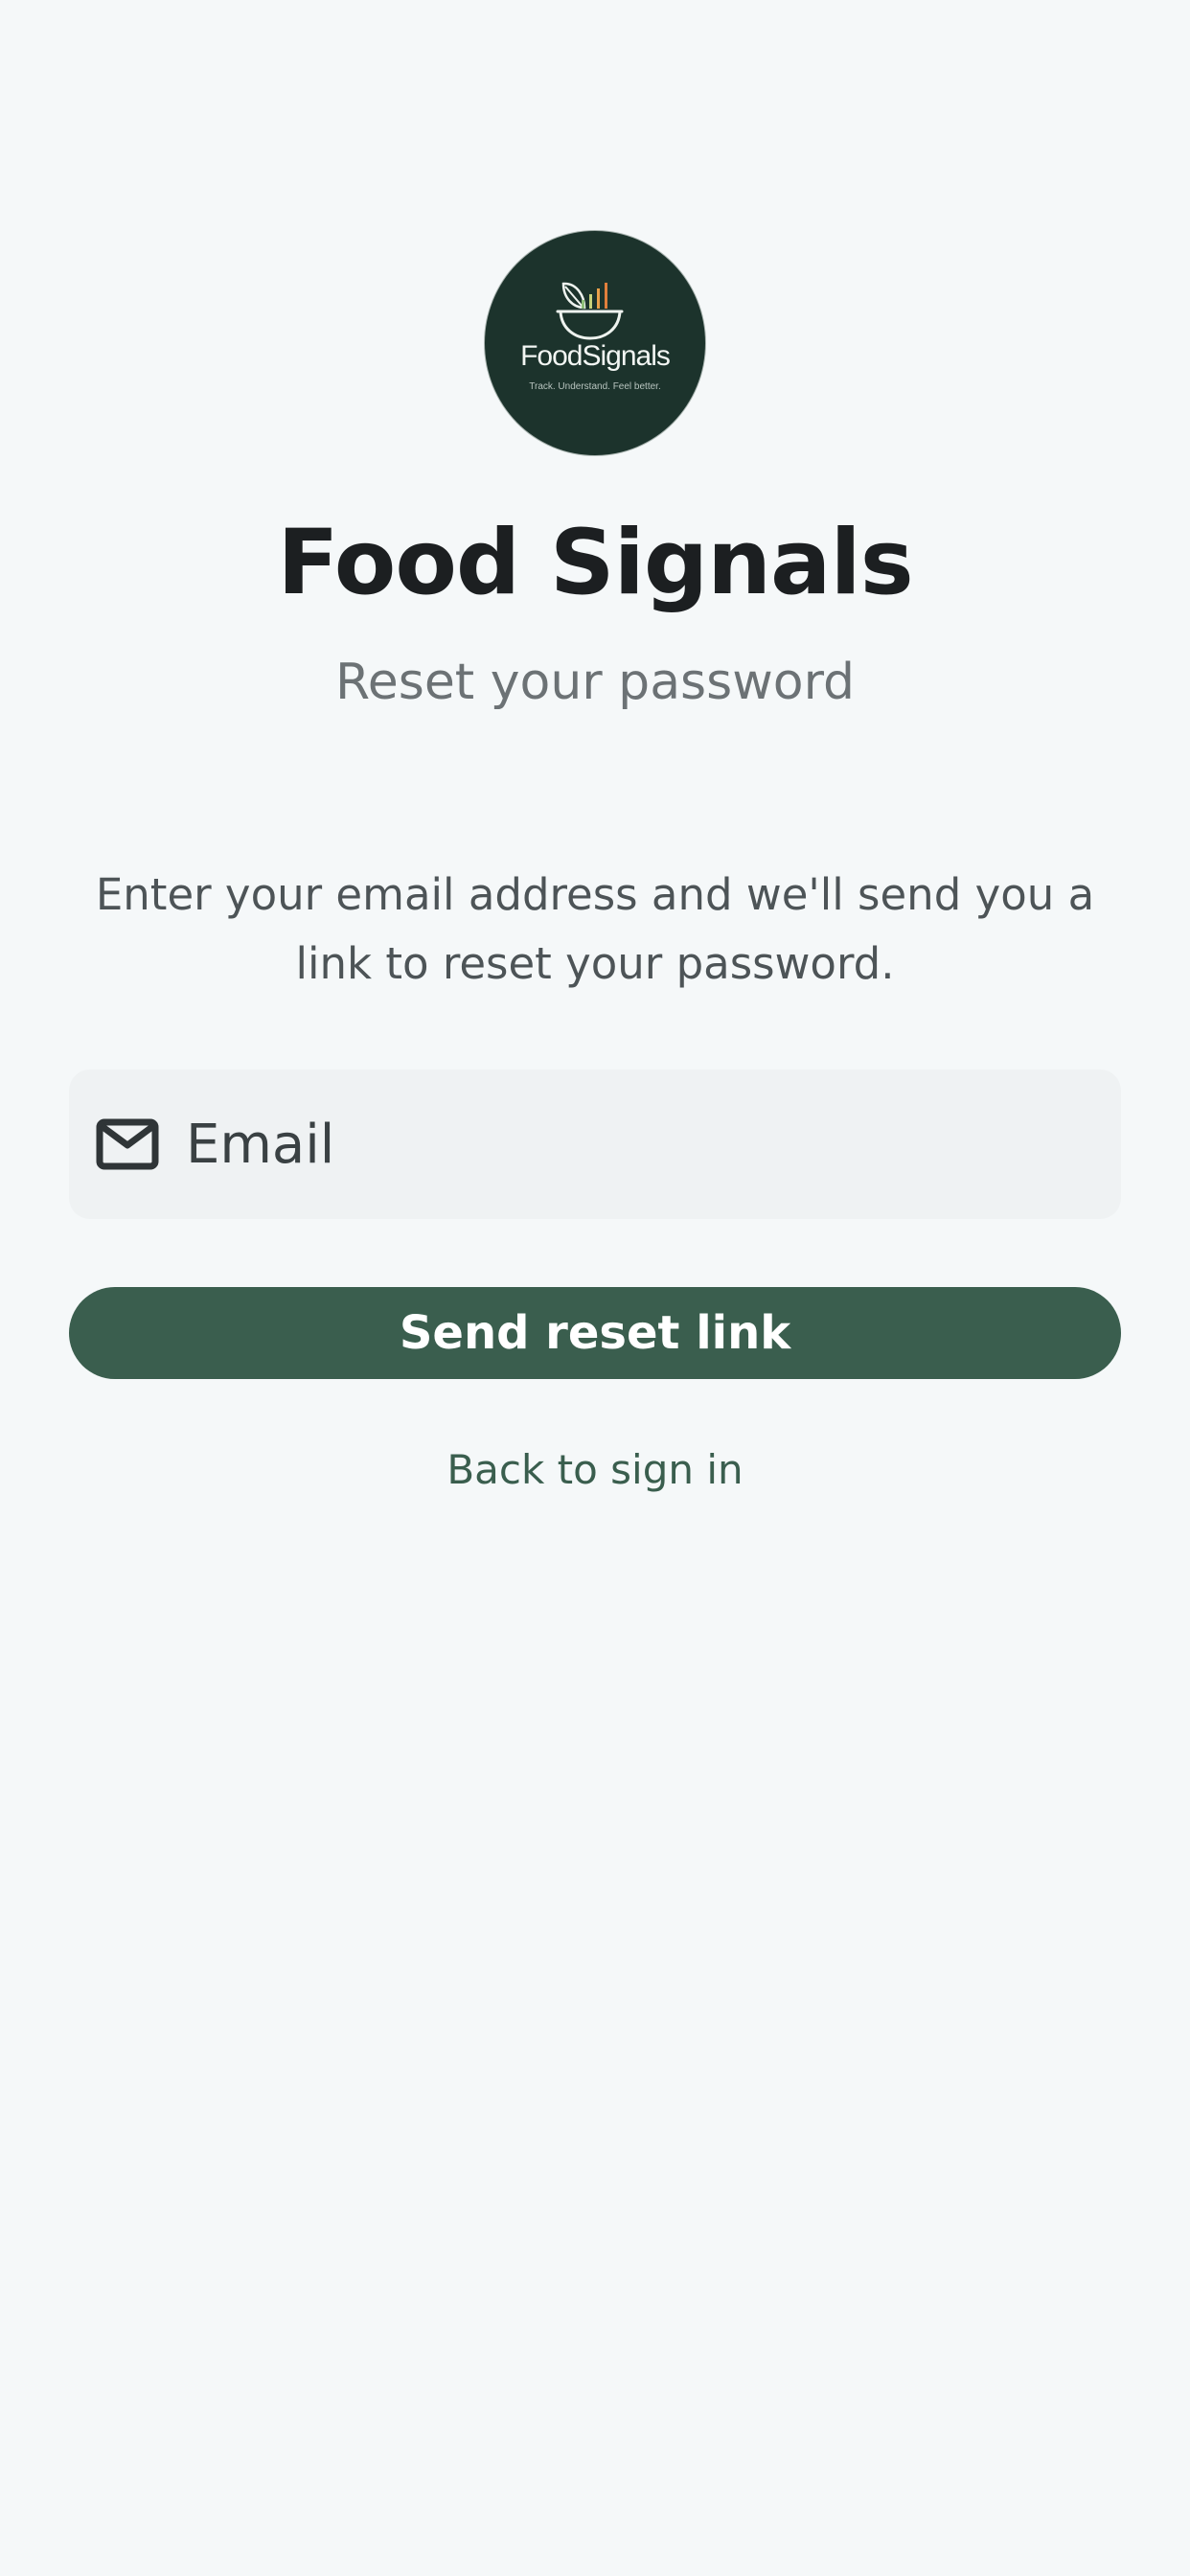  What do you see at coordinates (595, 682) in the screenshot?
I see `page-subtitle: Reset your password` at bounding box center [595, 682].